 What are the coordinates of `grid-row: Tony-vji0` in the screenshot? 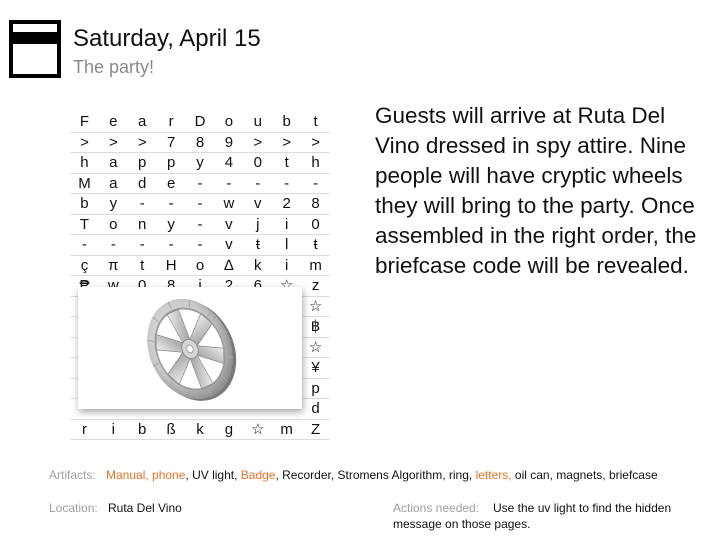 It's located at (200, 224).